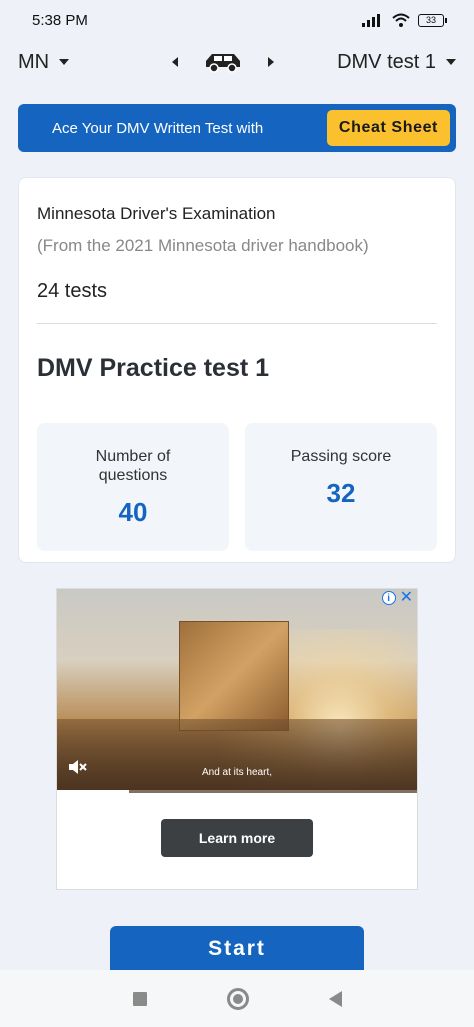 Image resolution: width=474 pixels, height=1027 pixels. I want to click on system-nav-bar, so click(237, 998).